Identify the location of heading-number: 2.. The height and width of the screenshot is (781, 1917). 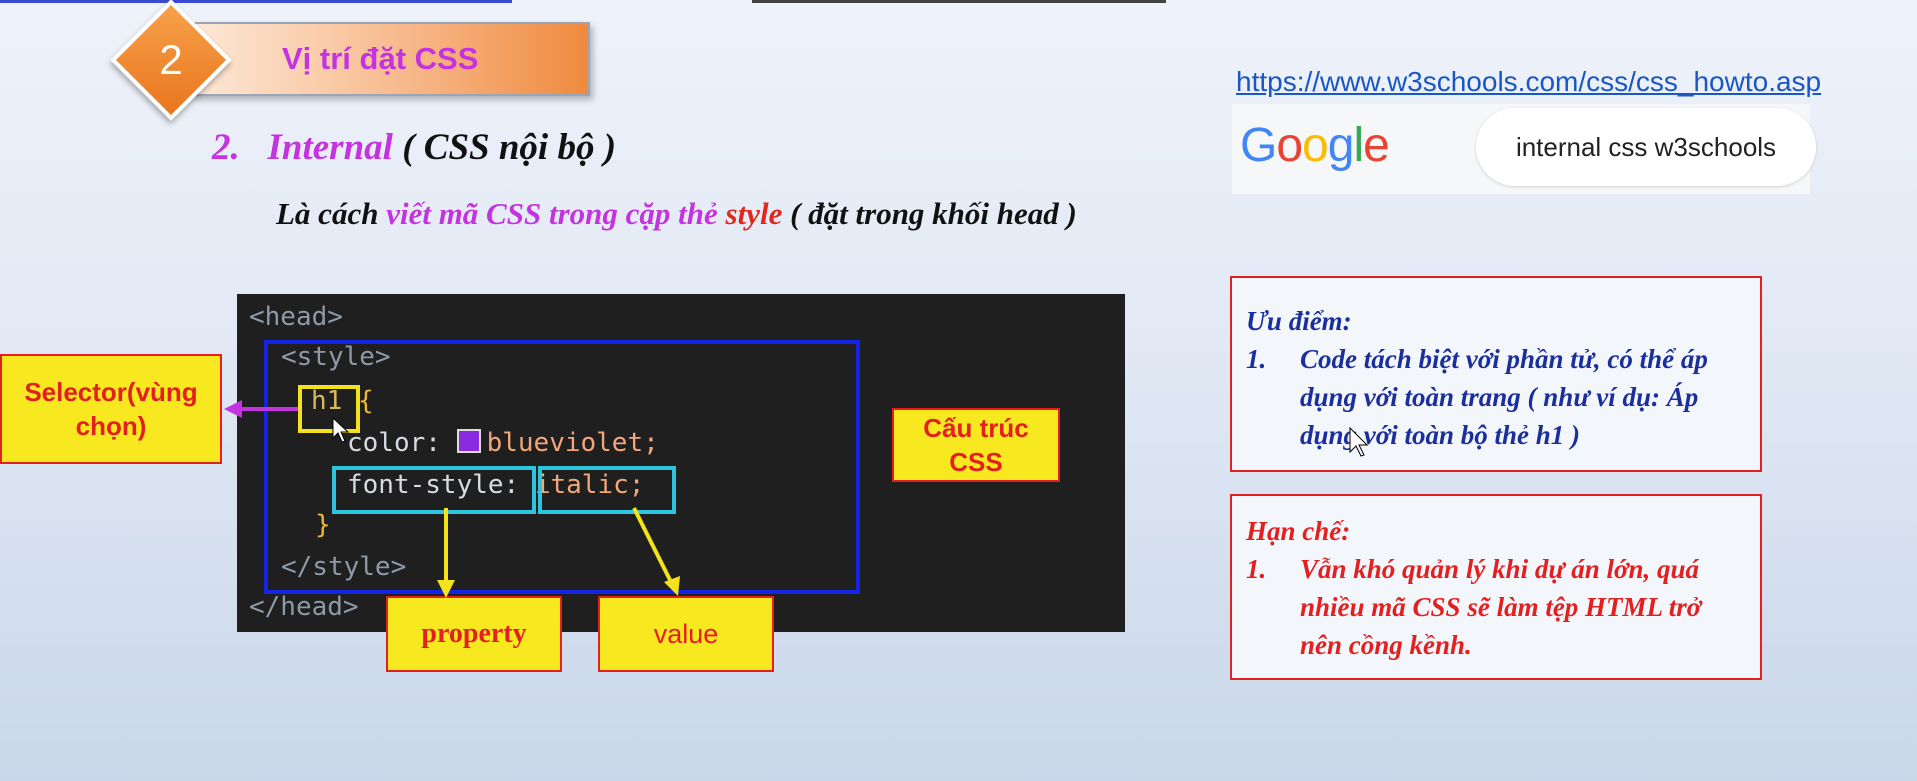
(226, 147).